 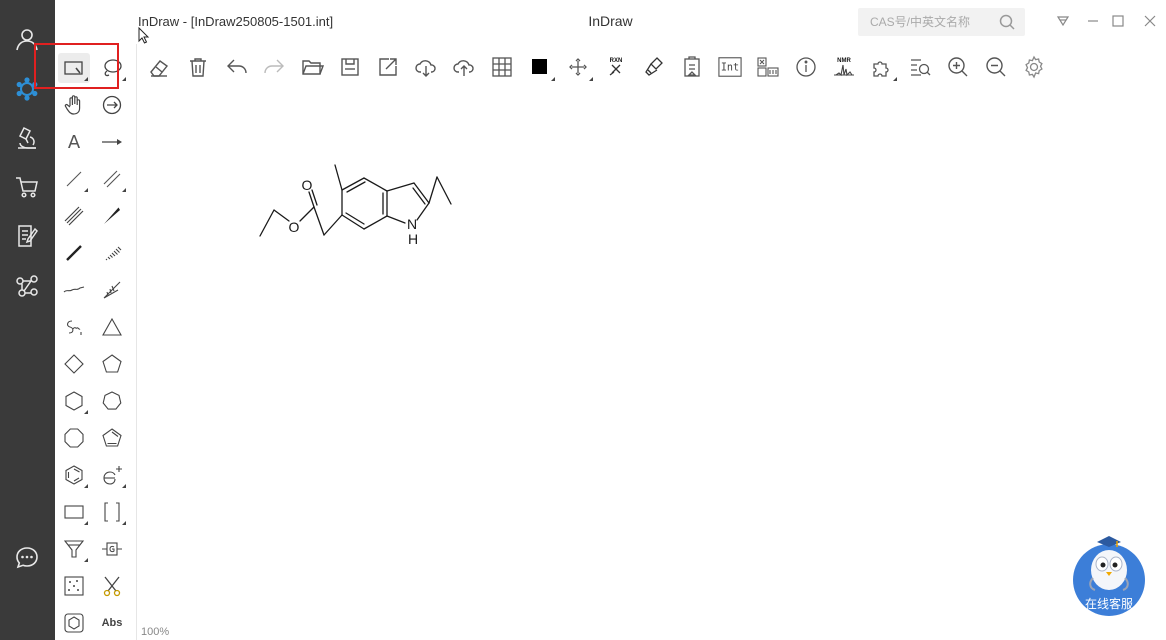 I want to click on cloud-download-icon, so click(x=426, y=67).